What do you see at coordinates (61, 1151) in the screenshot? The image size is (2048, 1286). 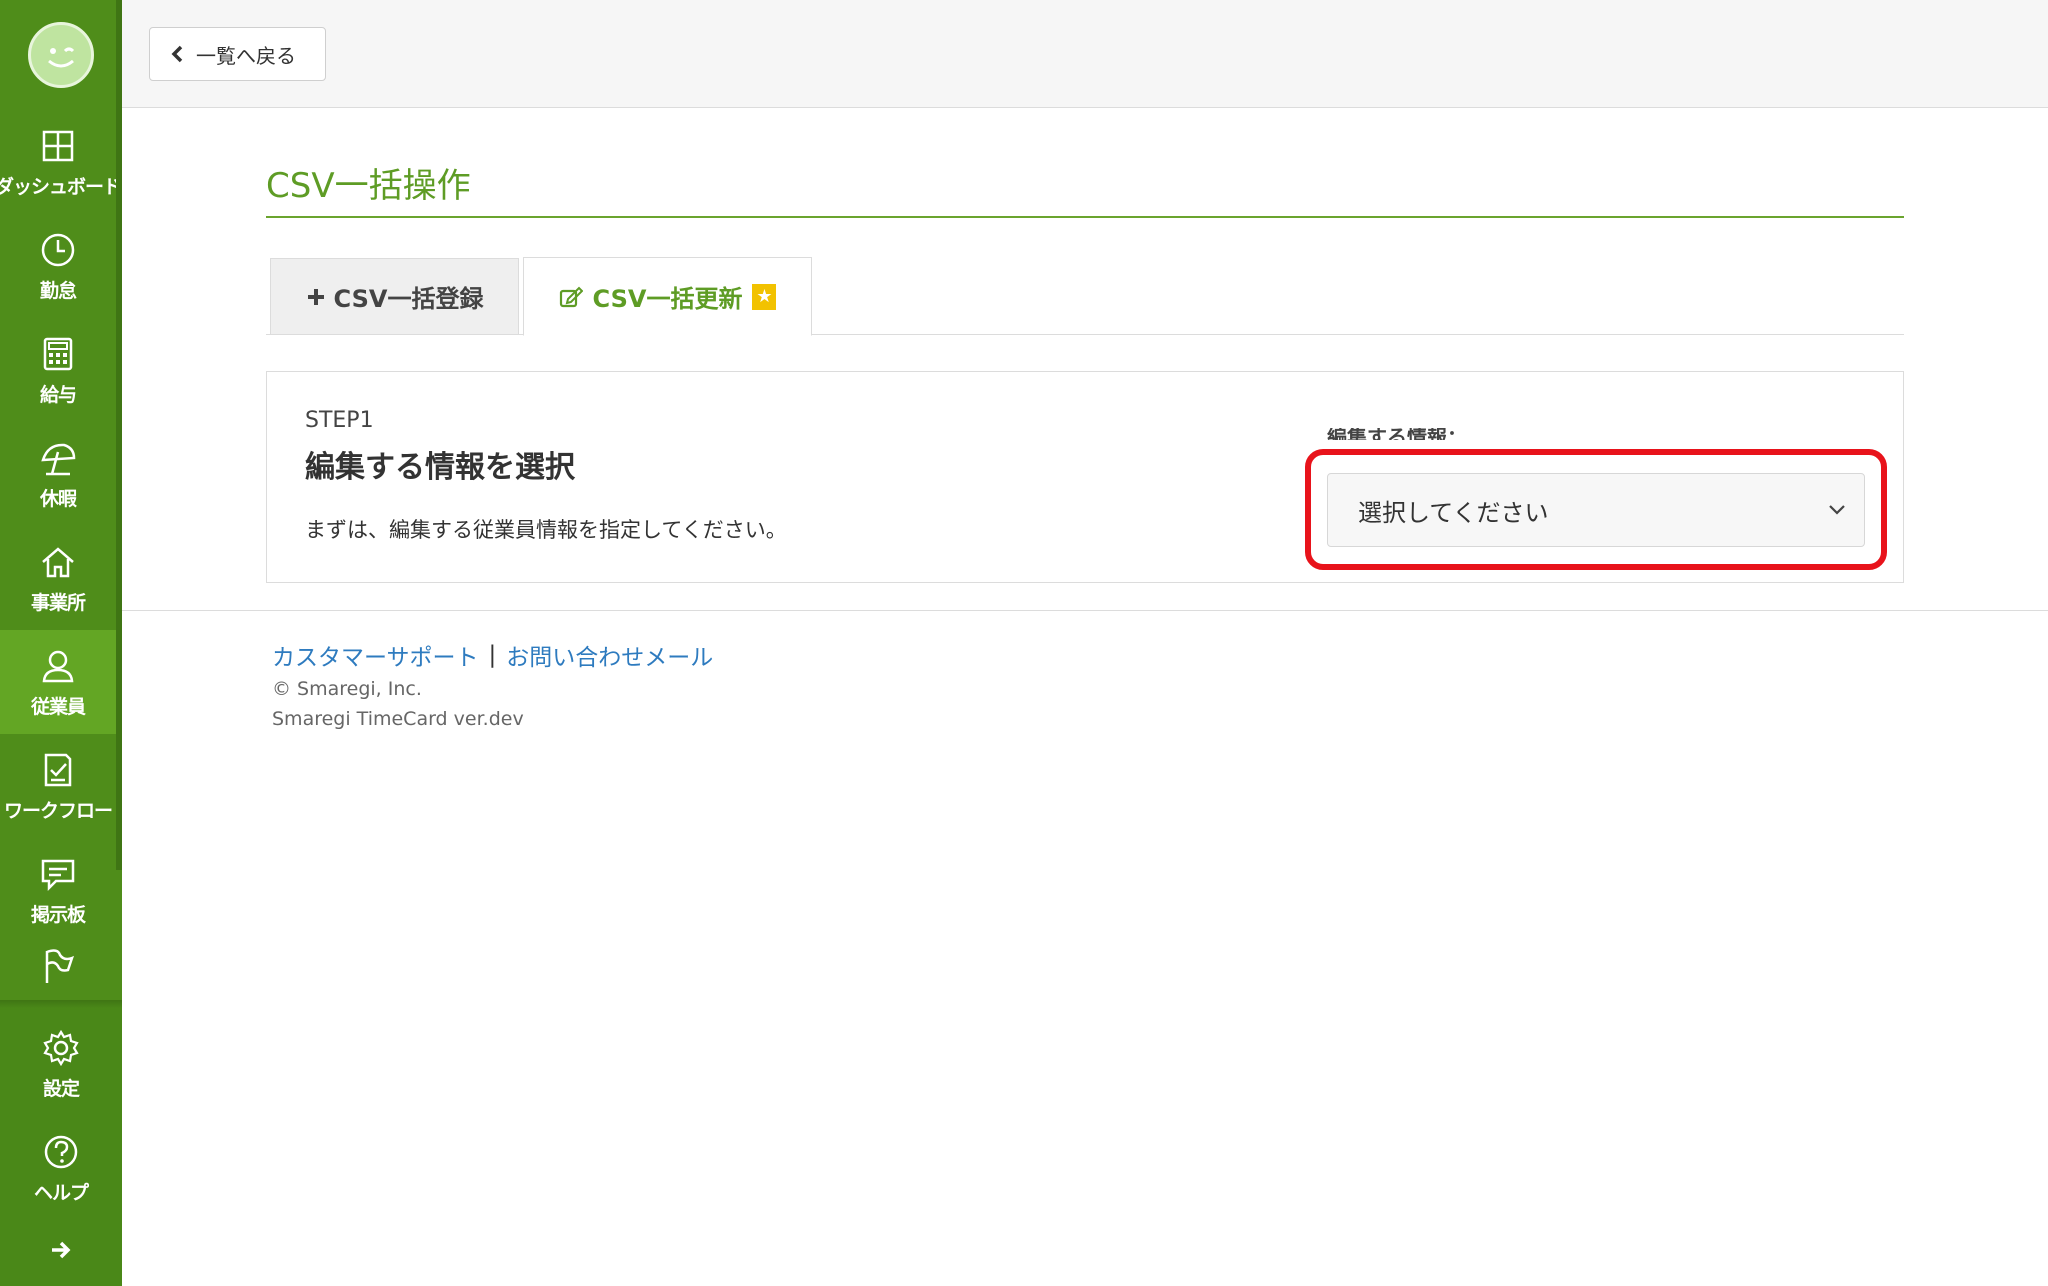 I see `help-icon` at bounding box center [61, 1151].